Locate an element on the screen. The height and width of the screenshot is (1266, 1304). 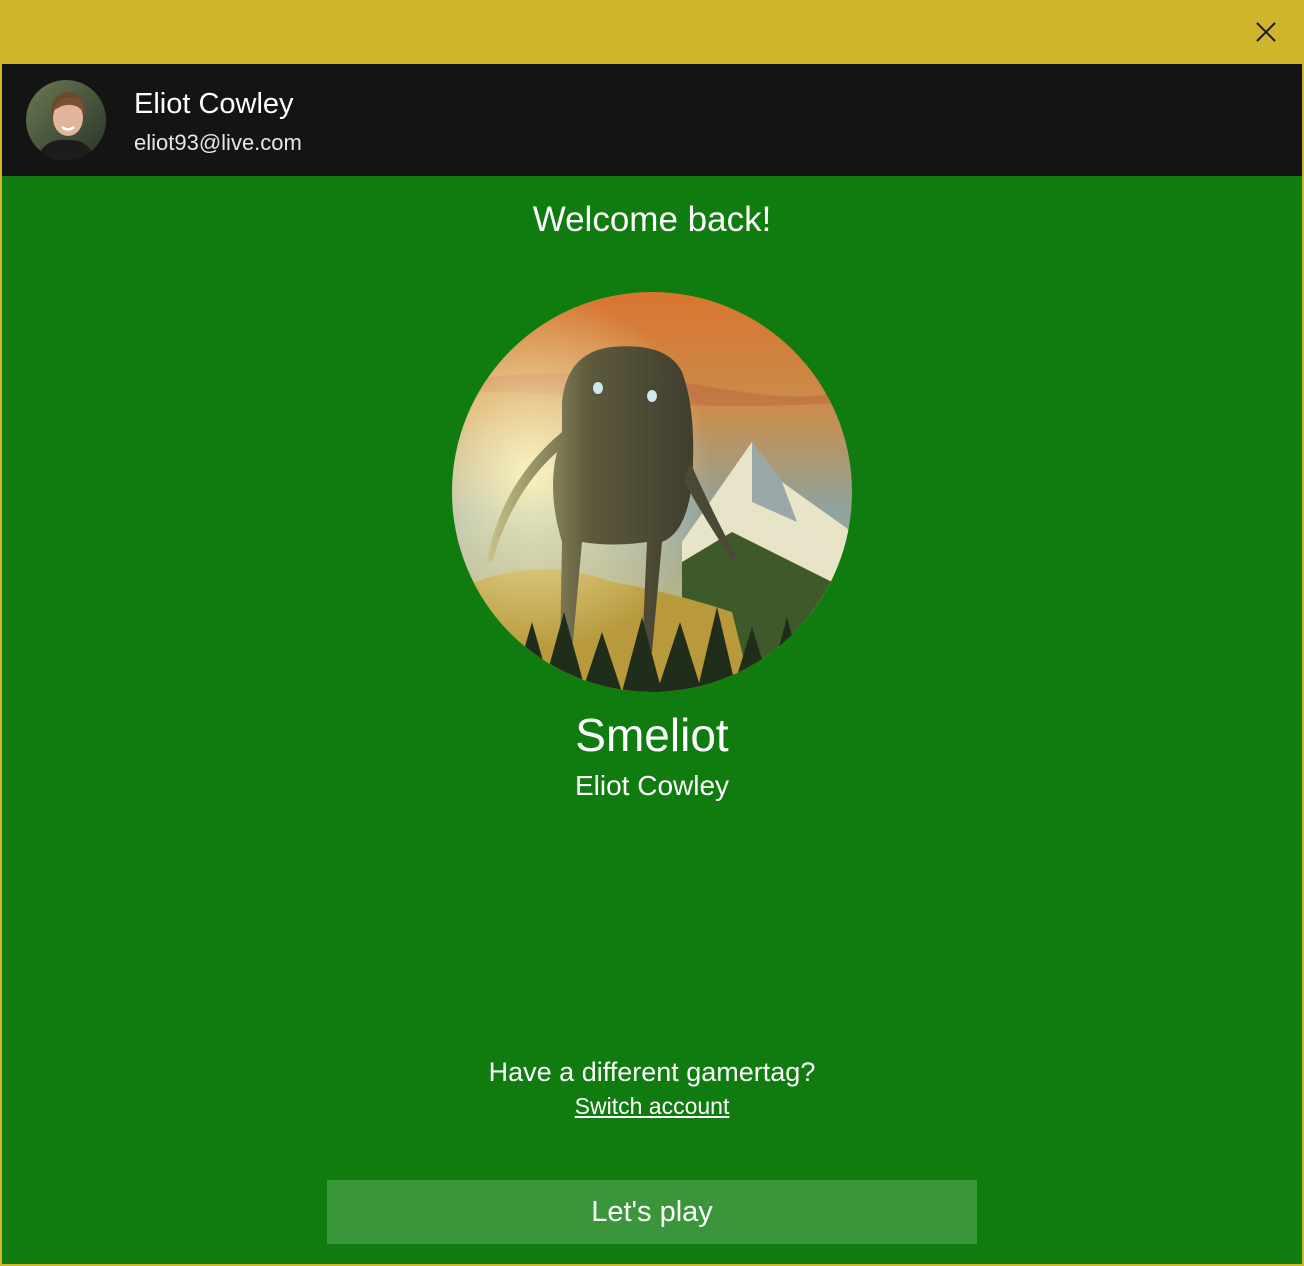
close-button is located at coordinates (1266, 32).